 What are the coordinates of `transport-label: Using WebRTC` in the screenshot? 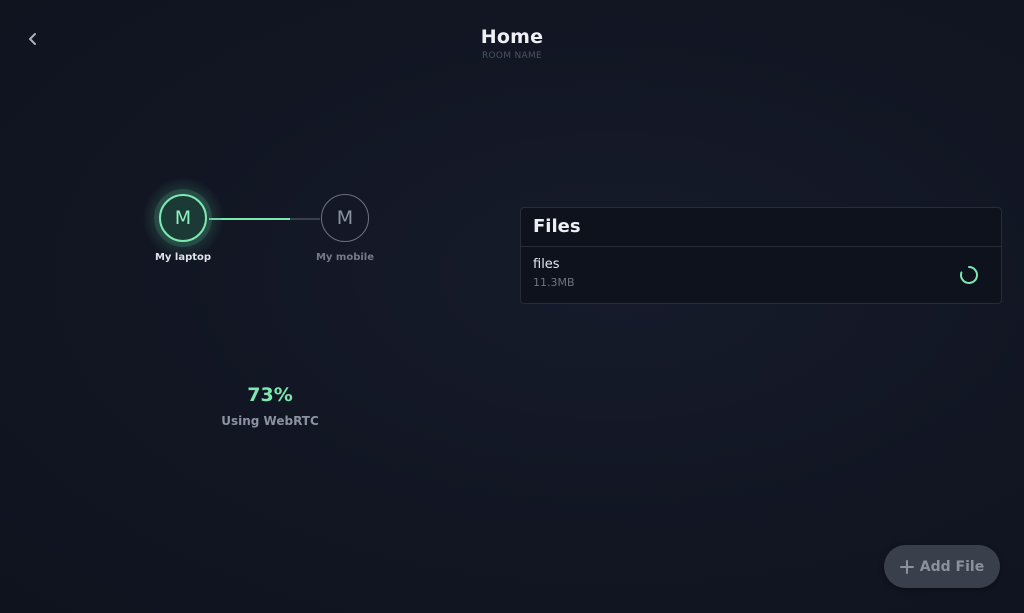 It's located at (270, 421).